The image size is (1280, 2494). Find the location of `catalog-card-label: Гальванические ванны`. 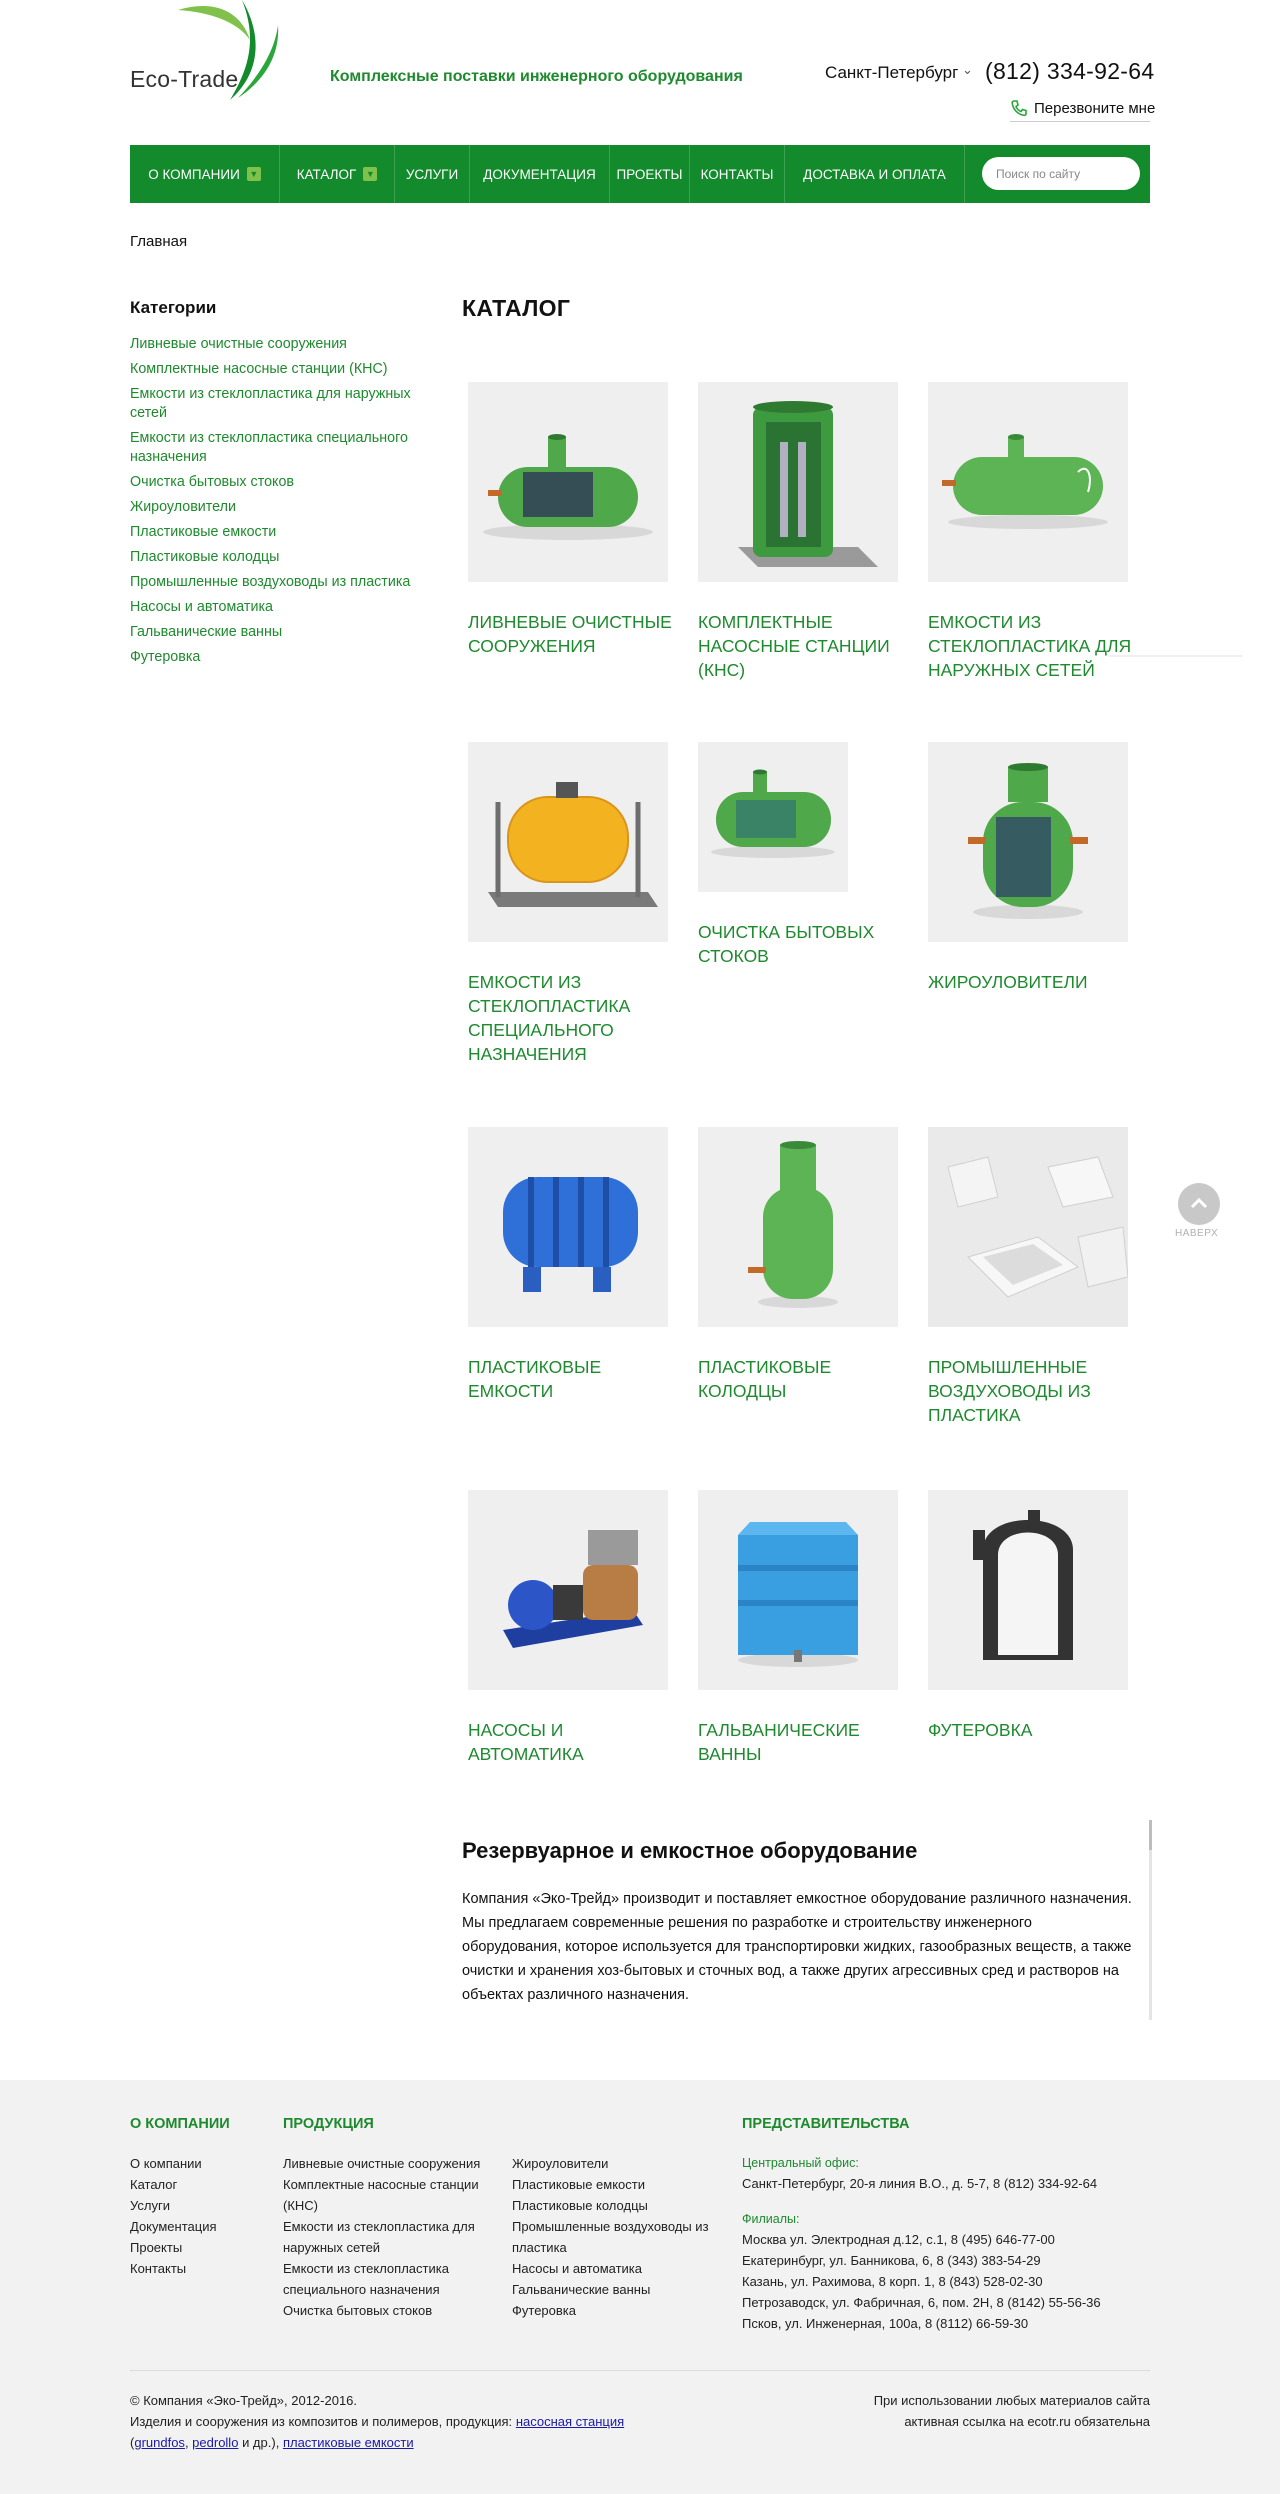

catalog-card-label: Гальванические ванны is located at coordinates (805, 1742).